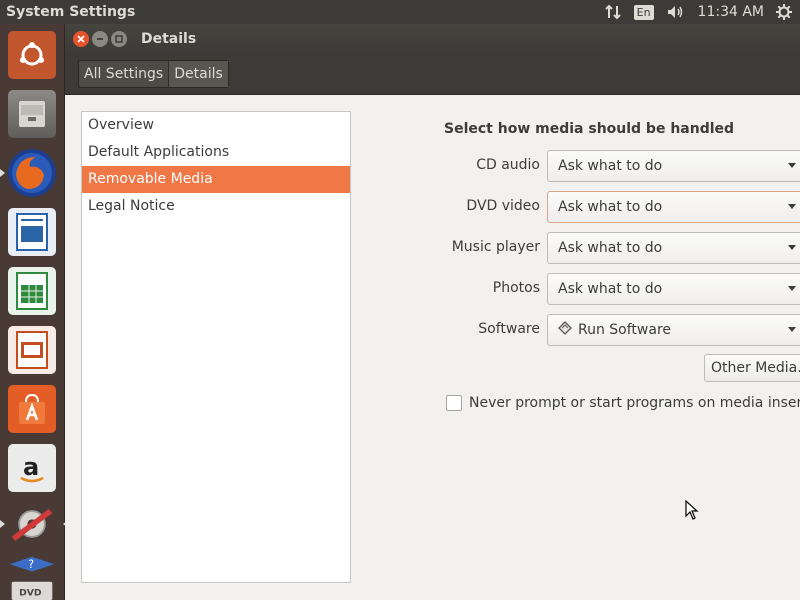 The width and height of the screenshot is (800, 600). What do you see at coordinates (673, 289) in the screenshot?
I see `photos-combo: Ask what to do` at bounding box center [673, 289].